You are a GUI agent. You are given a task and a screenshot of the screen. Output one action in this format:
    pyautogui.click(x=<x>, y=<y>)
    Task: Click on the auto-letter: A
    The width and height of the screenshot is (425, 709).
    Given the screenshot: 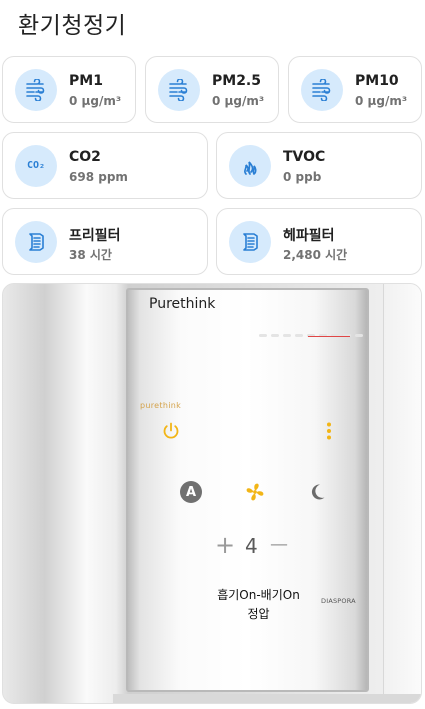 What is the action you would take?
    pyautogui.click(x=191, y=492)
    